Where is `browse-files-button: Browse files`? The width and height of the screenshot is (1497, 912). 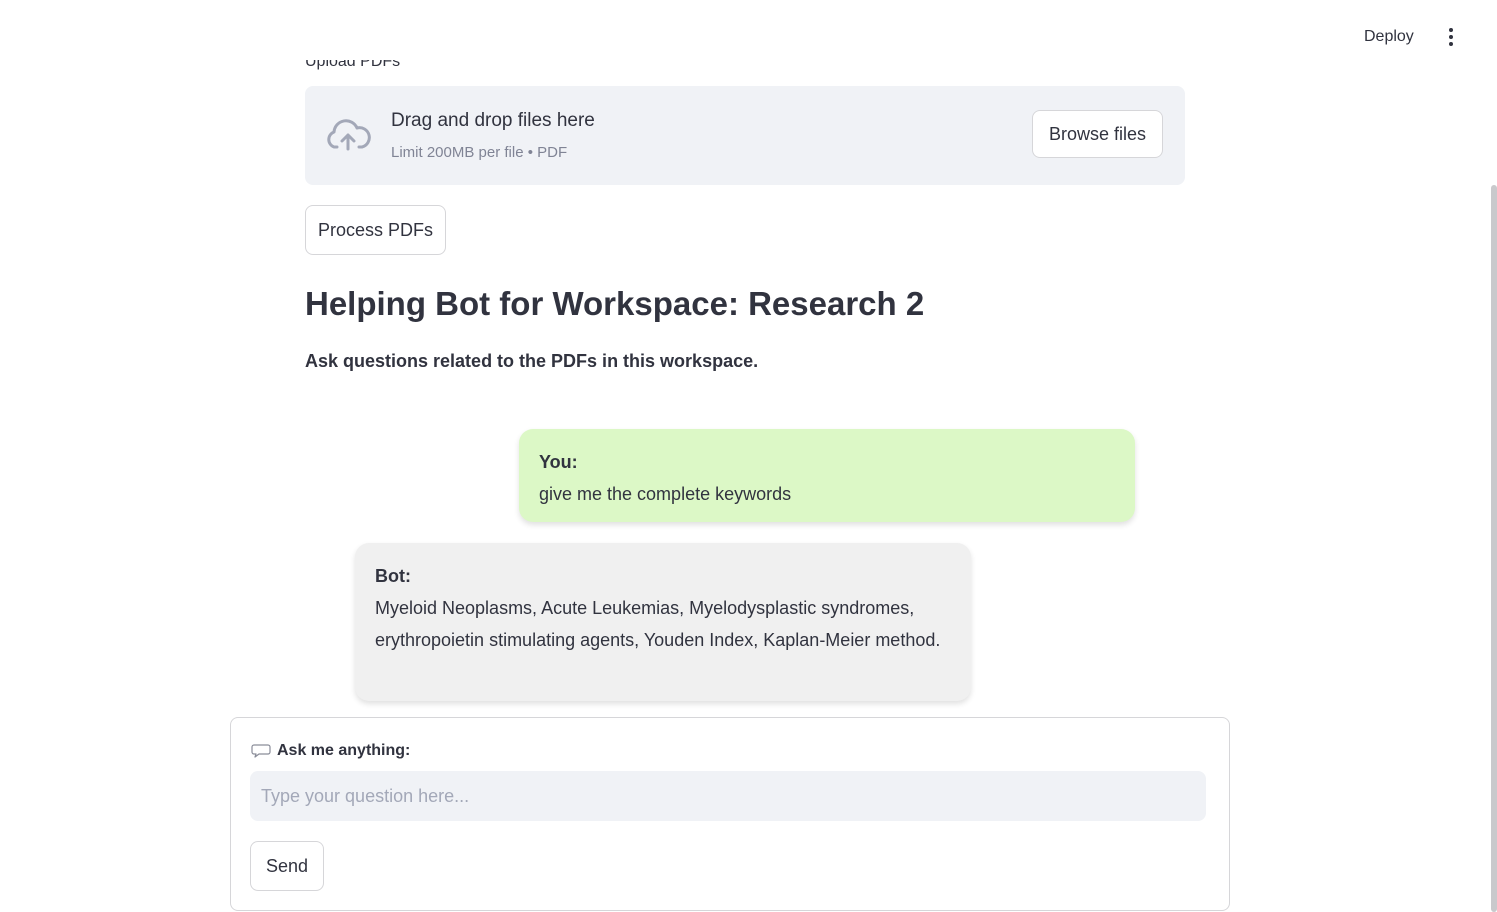 browse-files-button: Browse files is located at coordinates (1097, 134).